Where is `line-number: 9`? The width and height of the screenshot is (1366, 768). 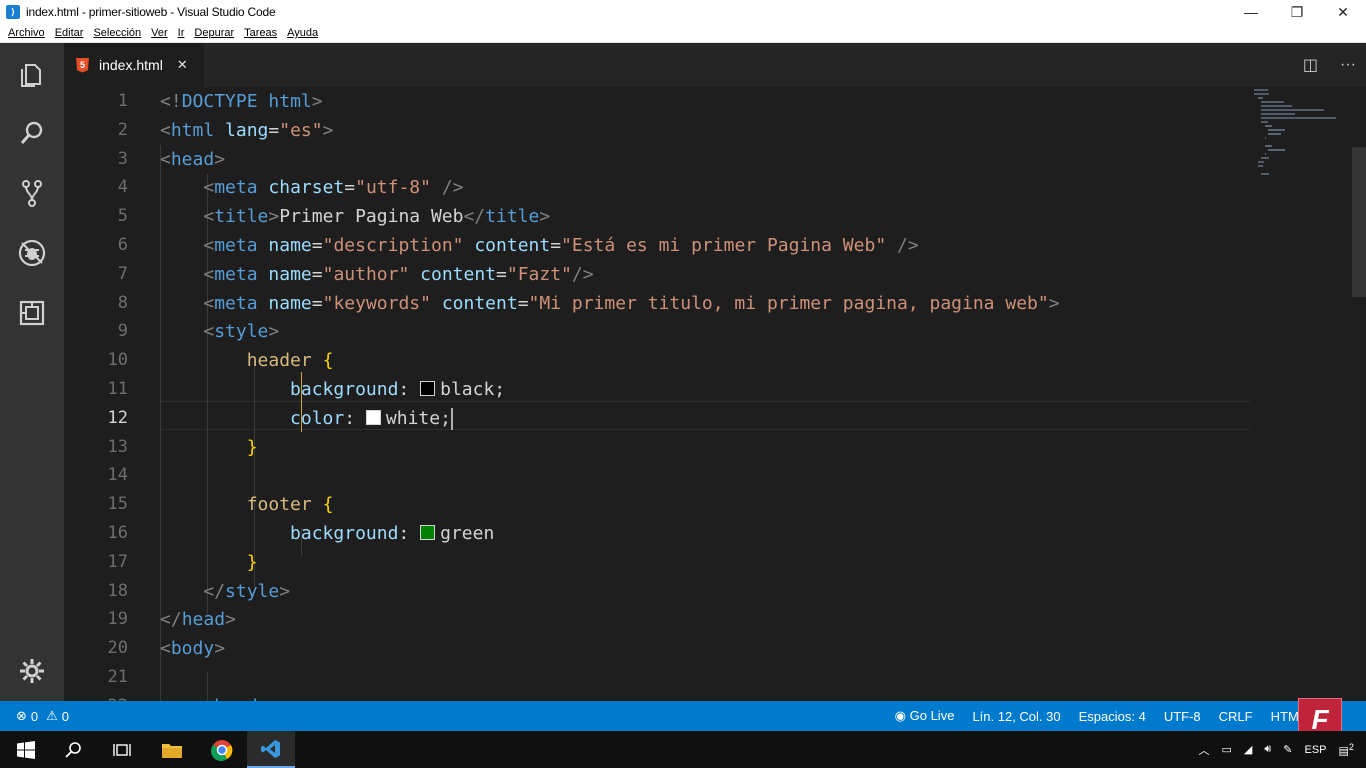
line-number: 9 is located at coordinates (122, 331).